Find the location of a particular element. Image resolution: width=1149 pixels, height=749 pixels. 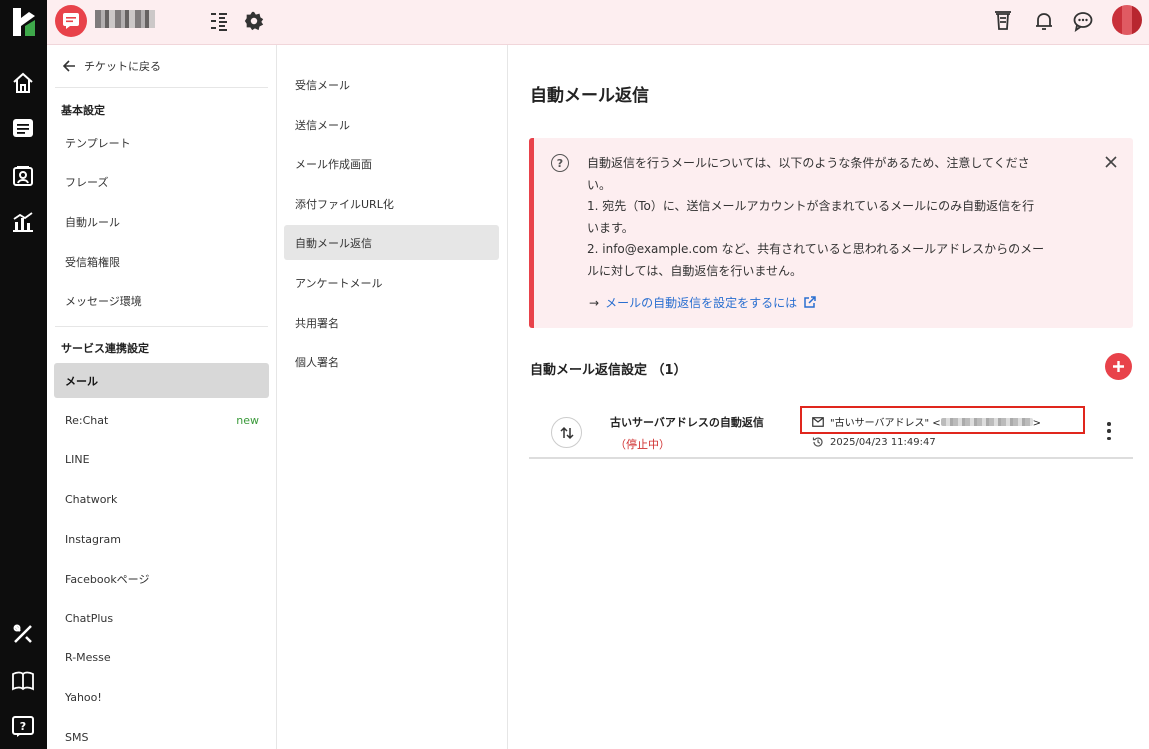

settings-item-line: LINE is located at coordinates (161, 459).